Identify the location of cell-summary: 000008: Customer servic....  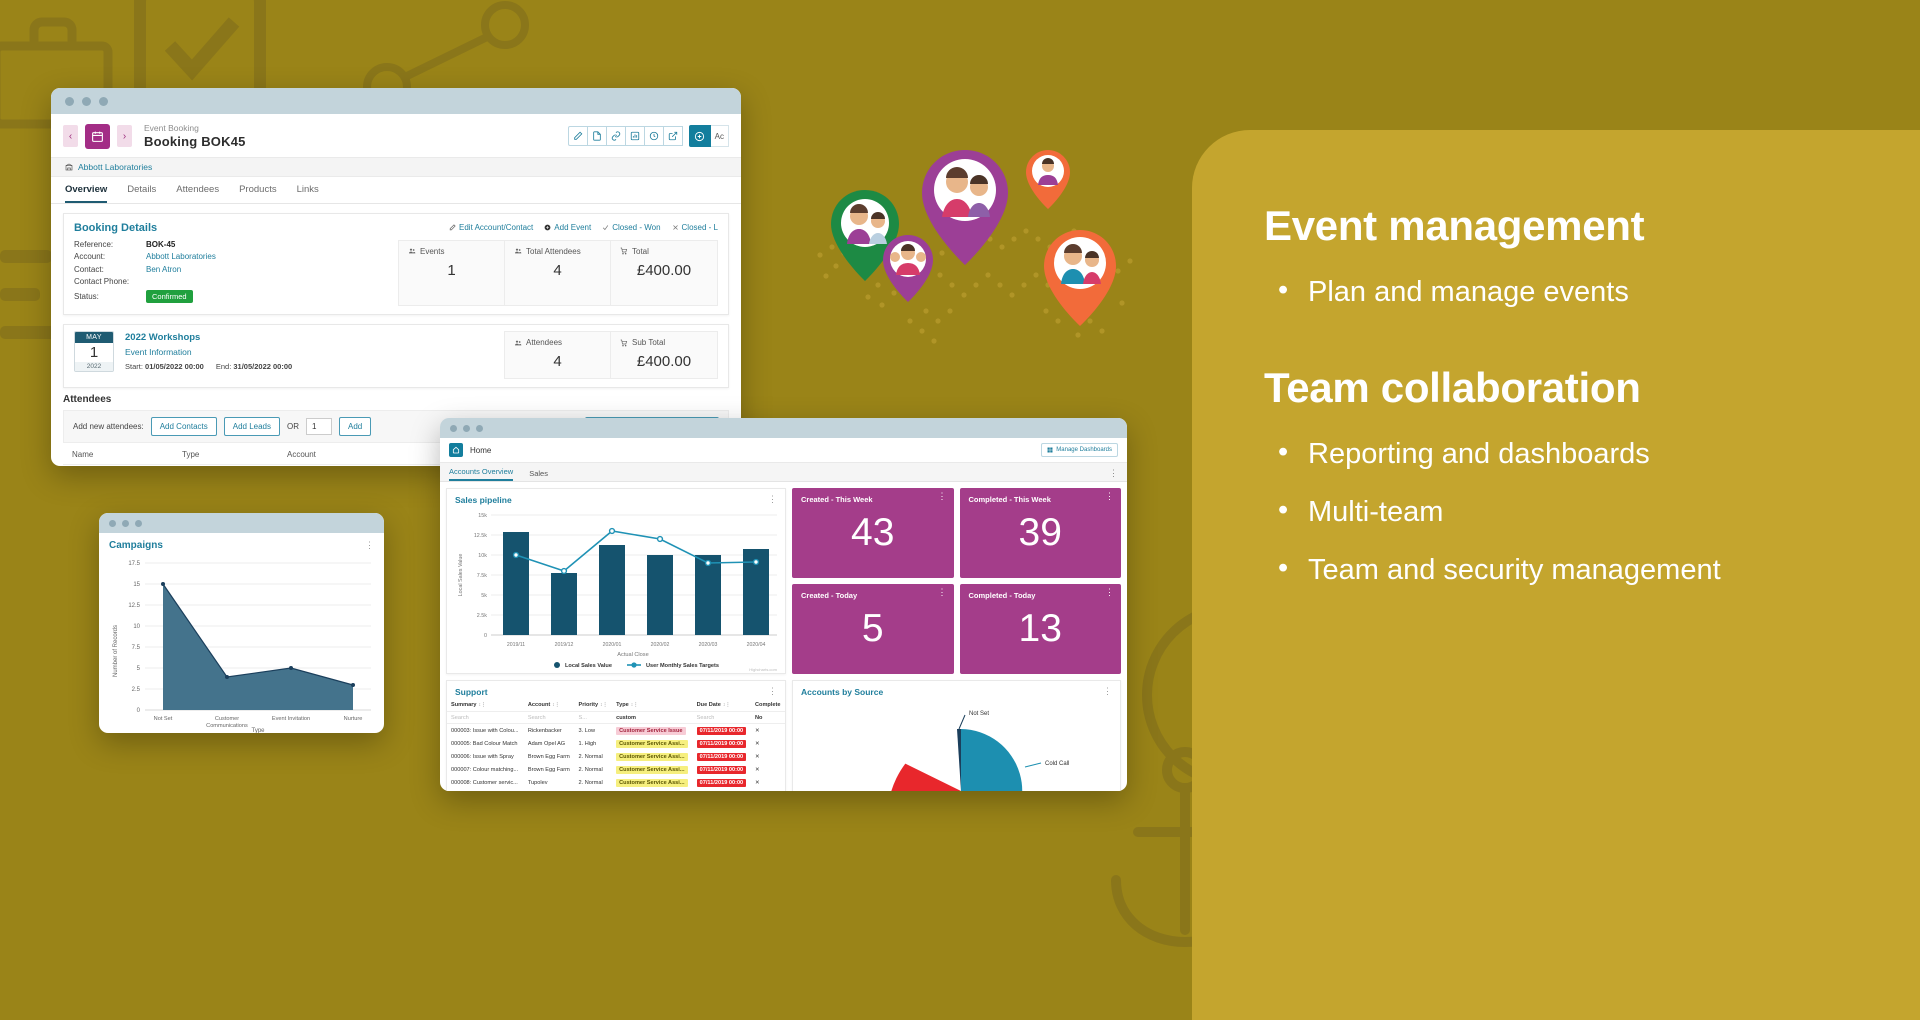
(485, 782).